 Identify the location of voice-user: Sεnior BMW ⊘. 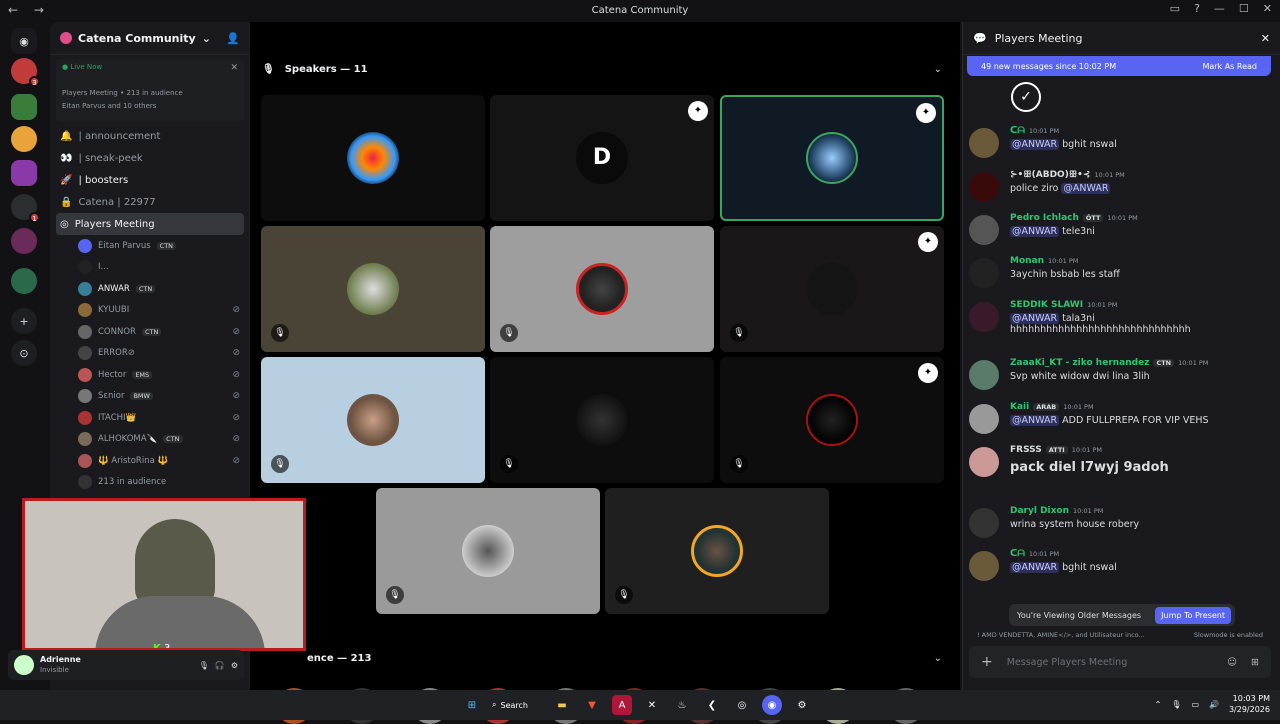
(150, 397).